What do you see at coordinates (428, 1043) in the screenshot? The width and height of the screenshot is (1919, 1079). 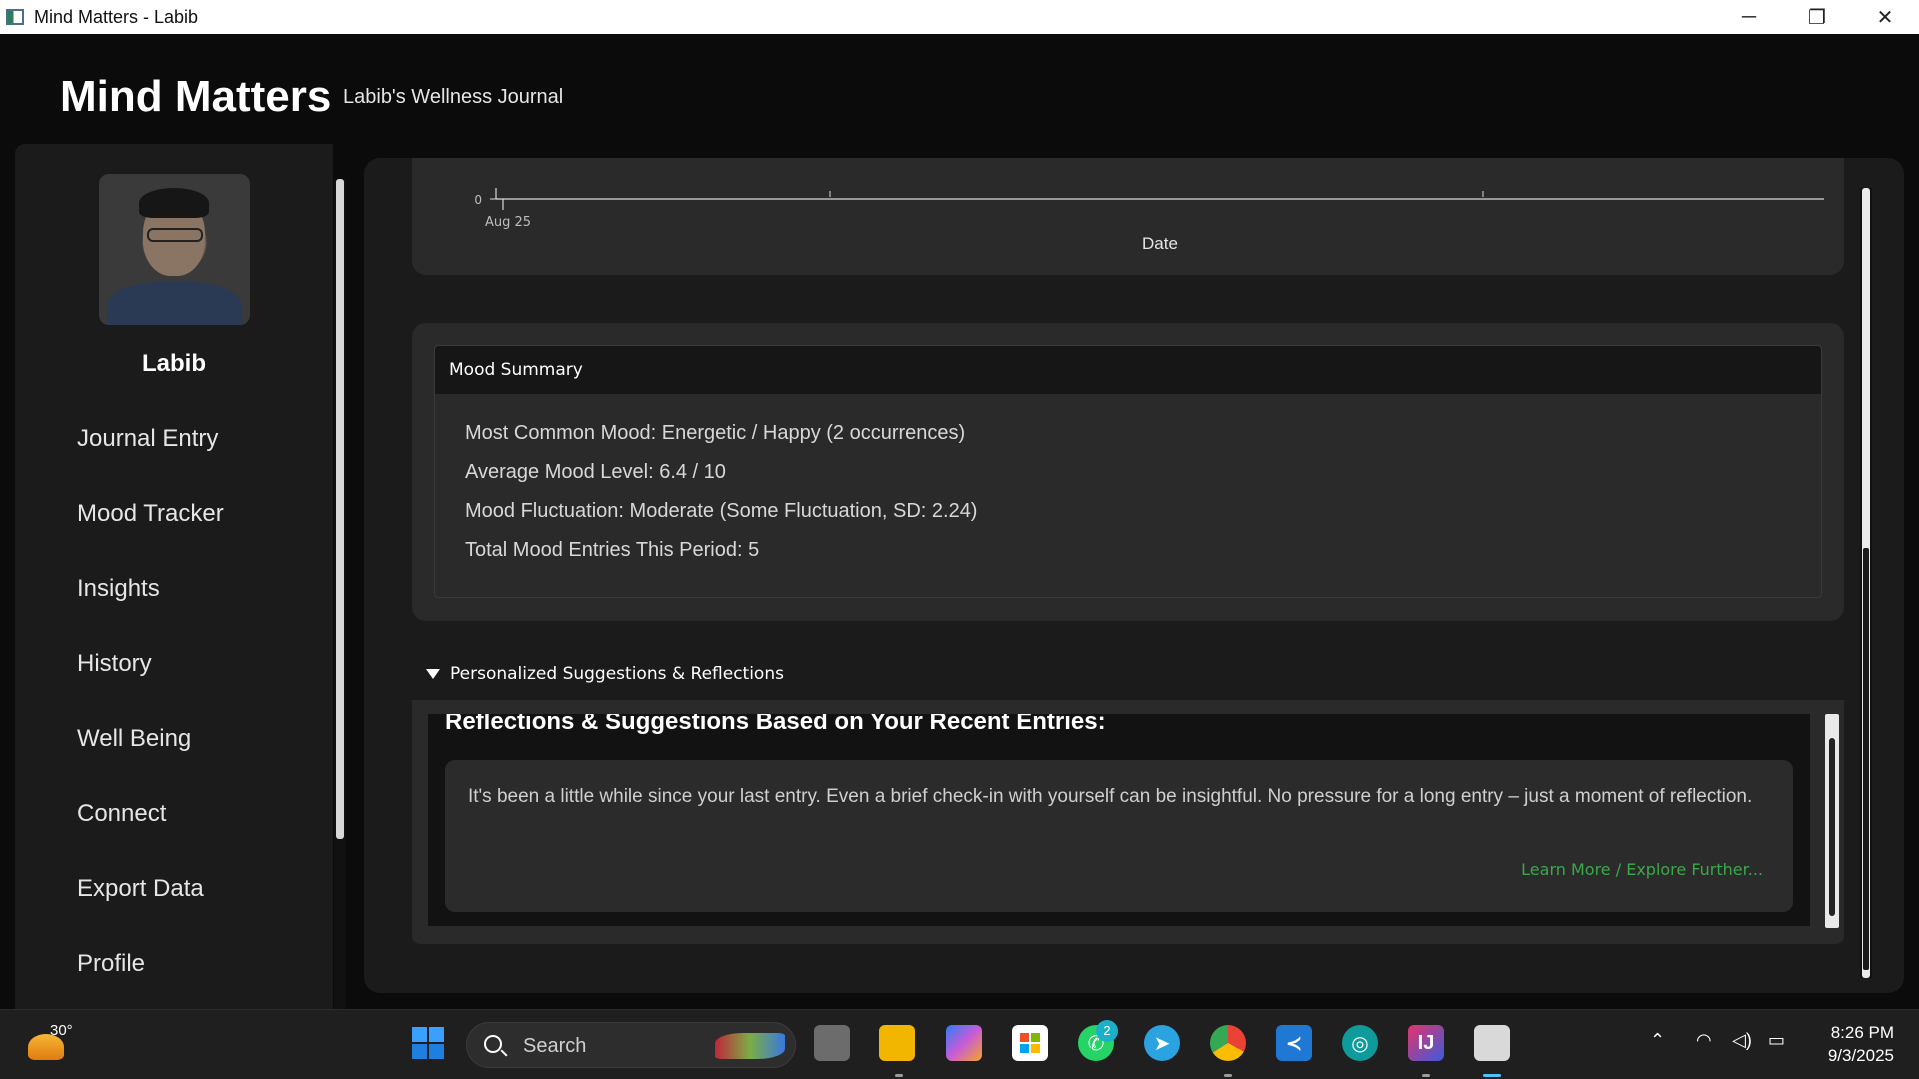 I see `windows-start-icon` at bounding box center [428, 1043].